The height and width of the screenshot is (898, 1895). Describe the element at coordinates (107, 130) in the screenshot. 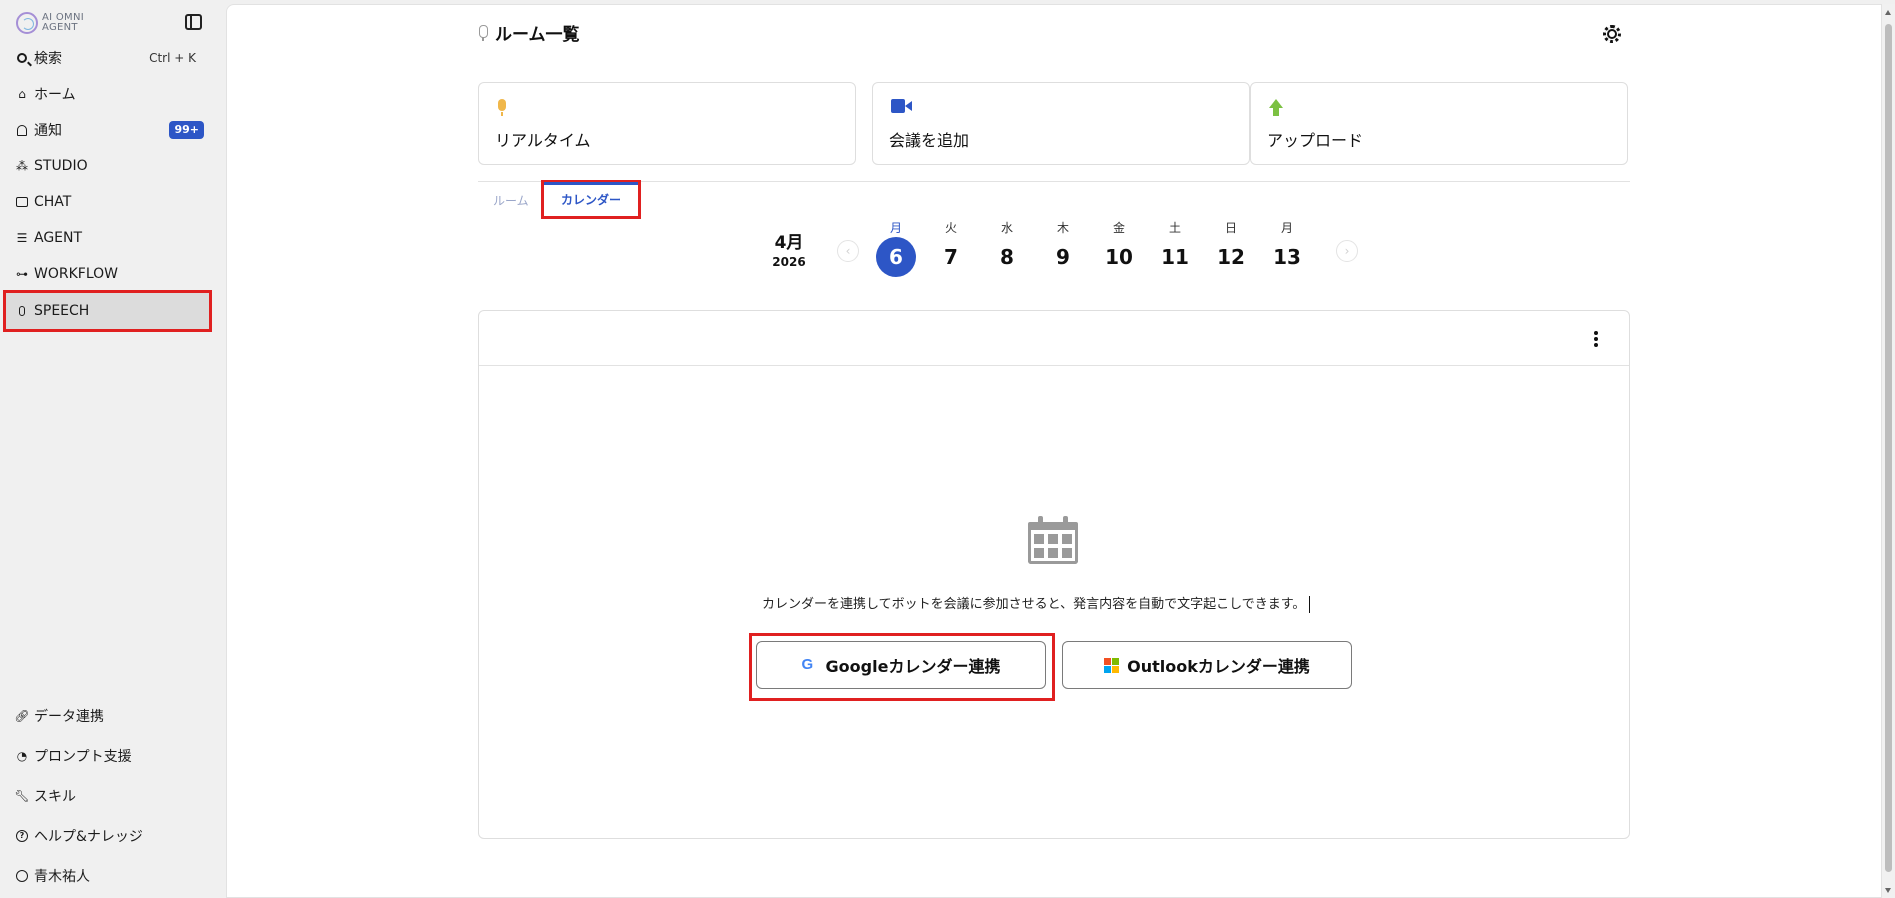

I see `sidebar-item-notifications: 通知 99+` at that location.